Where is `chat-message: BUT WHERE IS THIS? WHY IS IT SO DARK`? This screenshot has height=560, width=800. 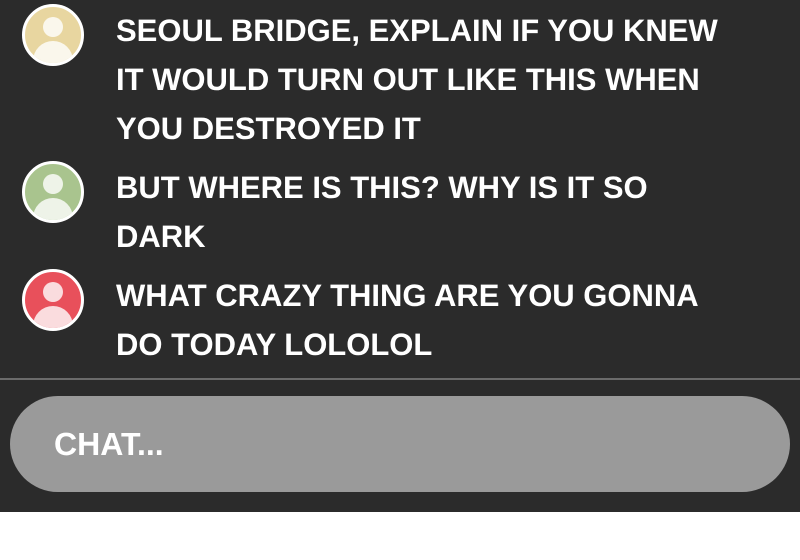 chat-message: BUT WHERE IS THIS? WHY IS IT SO DARK is located at coordinates (382, 212).